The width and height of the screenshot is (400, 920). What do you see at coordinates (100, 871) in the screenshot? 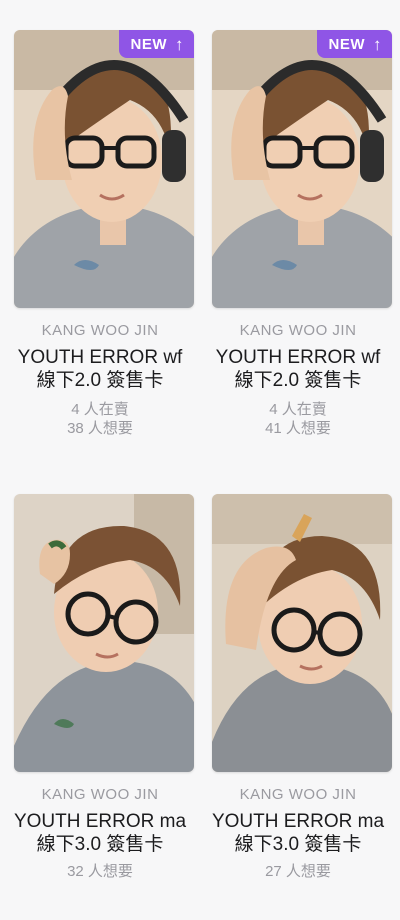
I see `wanting-count: 32 人想要` at bounding box center [100, 871].